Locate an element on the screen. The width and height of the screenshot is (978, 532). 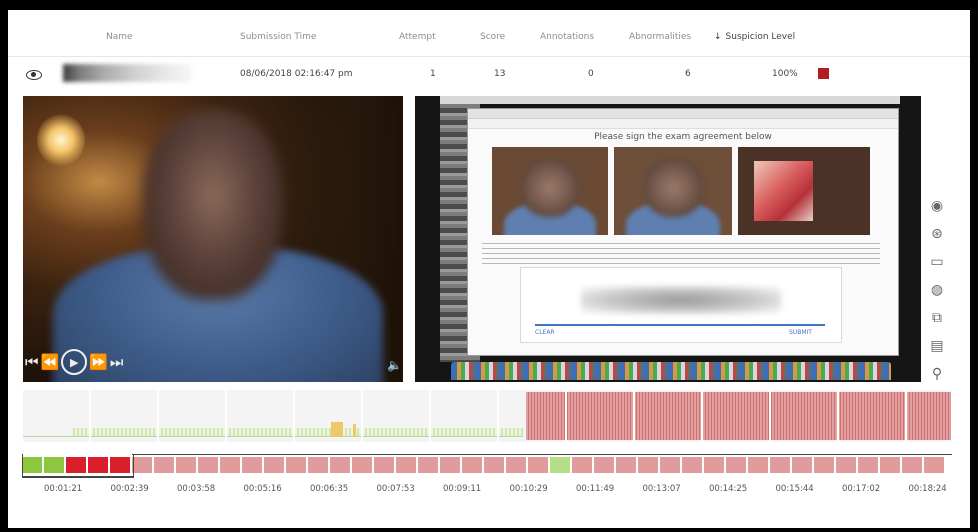
timeline-tick-label: 00:17:02 is located at coordinates (861, 489).